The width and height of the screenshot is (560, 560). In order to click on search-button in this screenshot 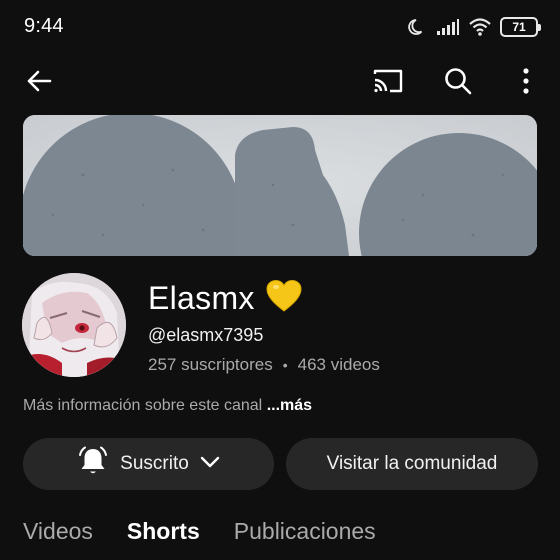, I will do `click(458, 81)`.